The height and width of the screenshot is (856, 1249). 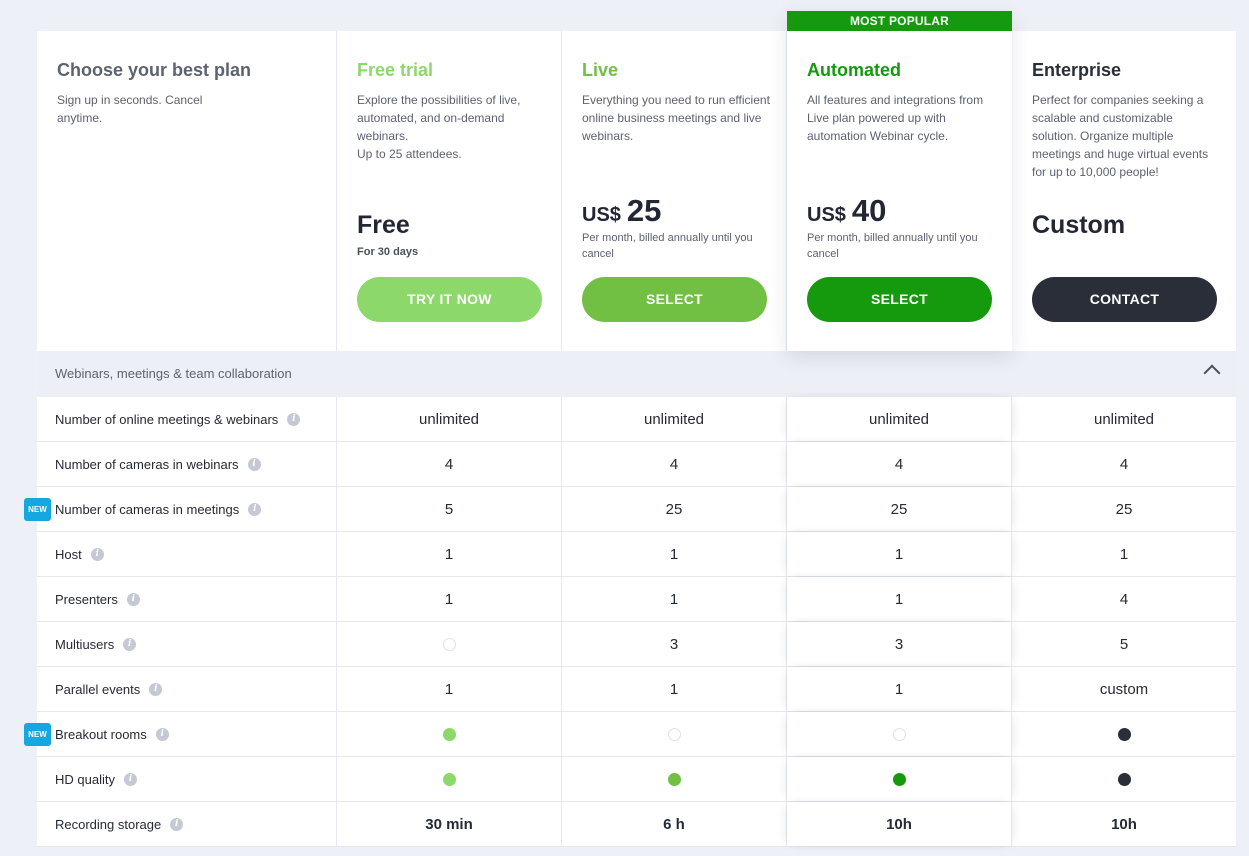 What do you see at coordinates (130, 109) in the screenshot?
I see `page-subtitle: Sign up in seconds. Cancel anytime.` at bounding box center [130, 109].